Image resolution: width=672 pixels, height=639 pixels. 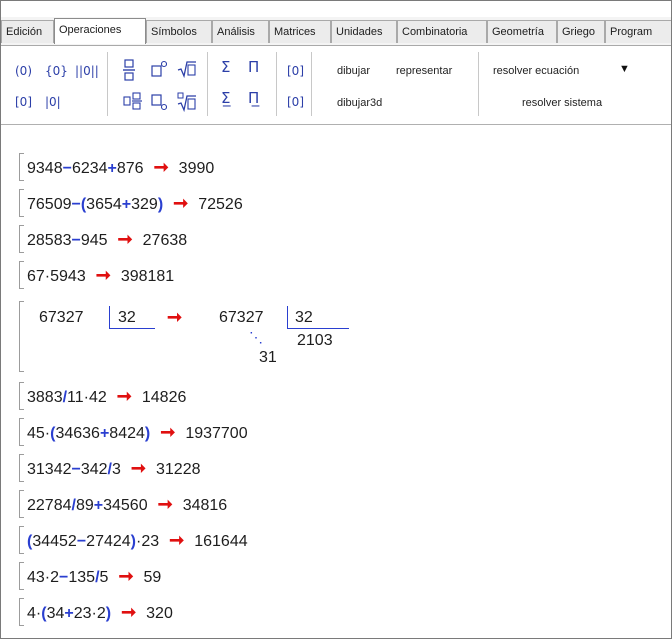 I want to click on operand-token: 23, so click(x=150, y=541).